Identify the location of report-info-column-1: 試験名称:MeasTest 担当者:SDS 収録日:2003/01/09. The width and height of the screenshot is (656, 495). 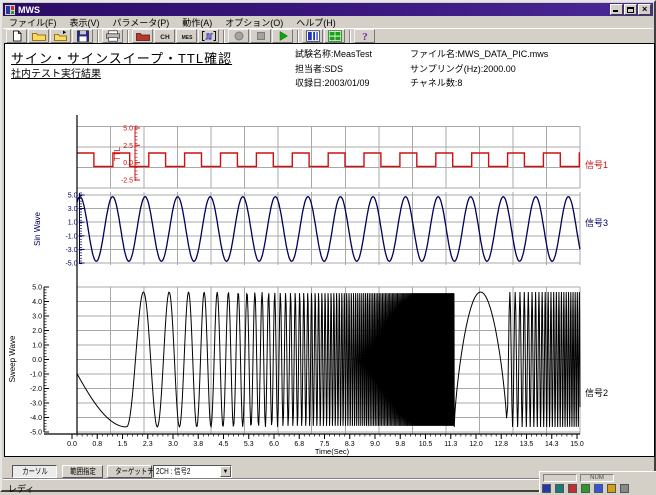
(333, 69).